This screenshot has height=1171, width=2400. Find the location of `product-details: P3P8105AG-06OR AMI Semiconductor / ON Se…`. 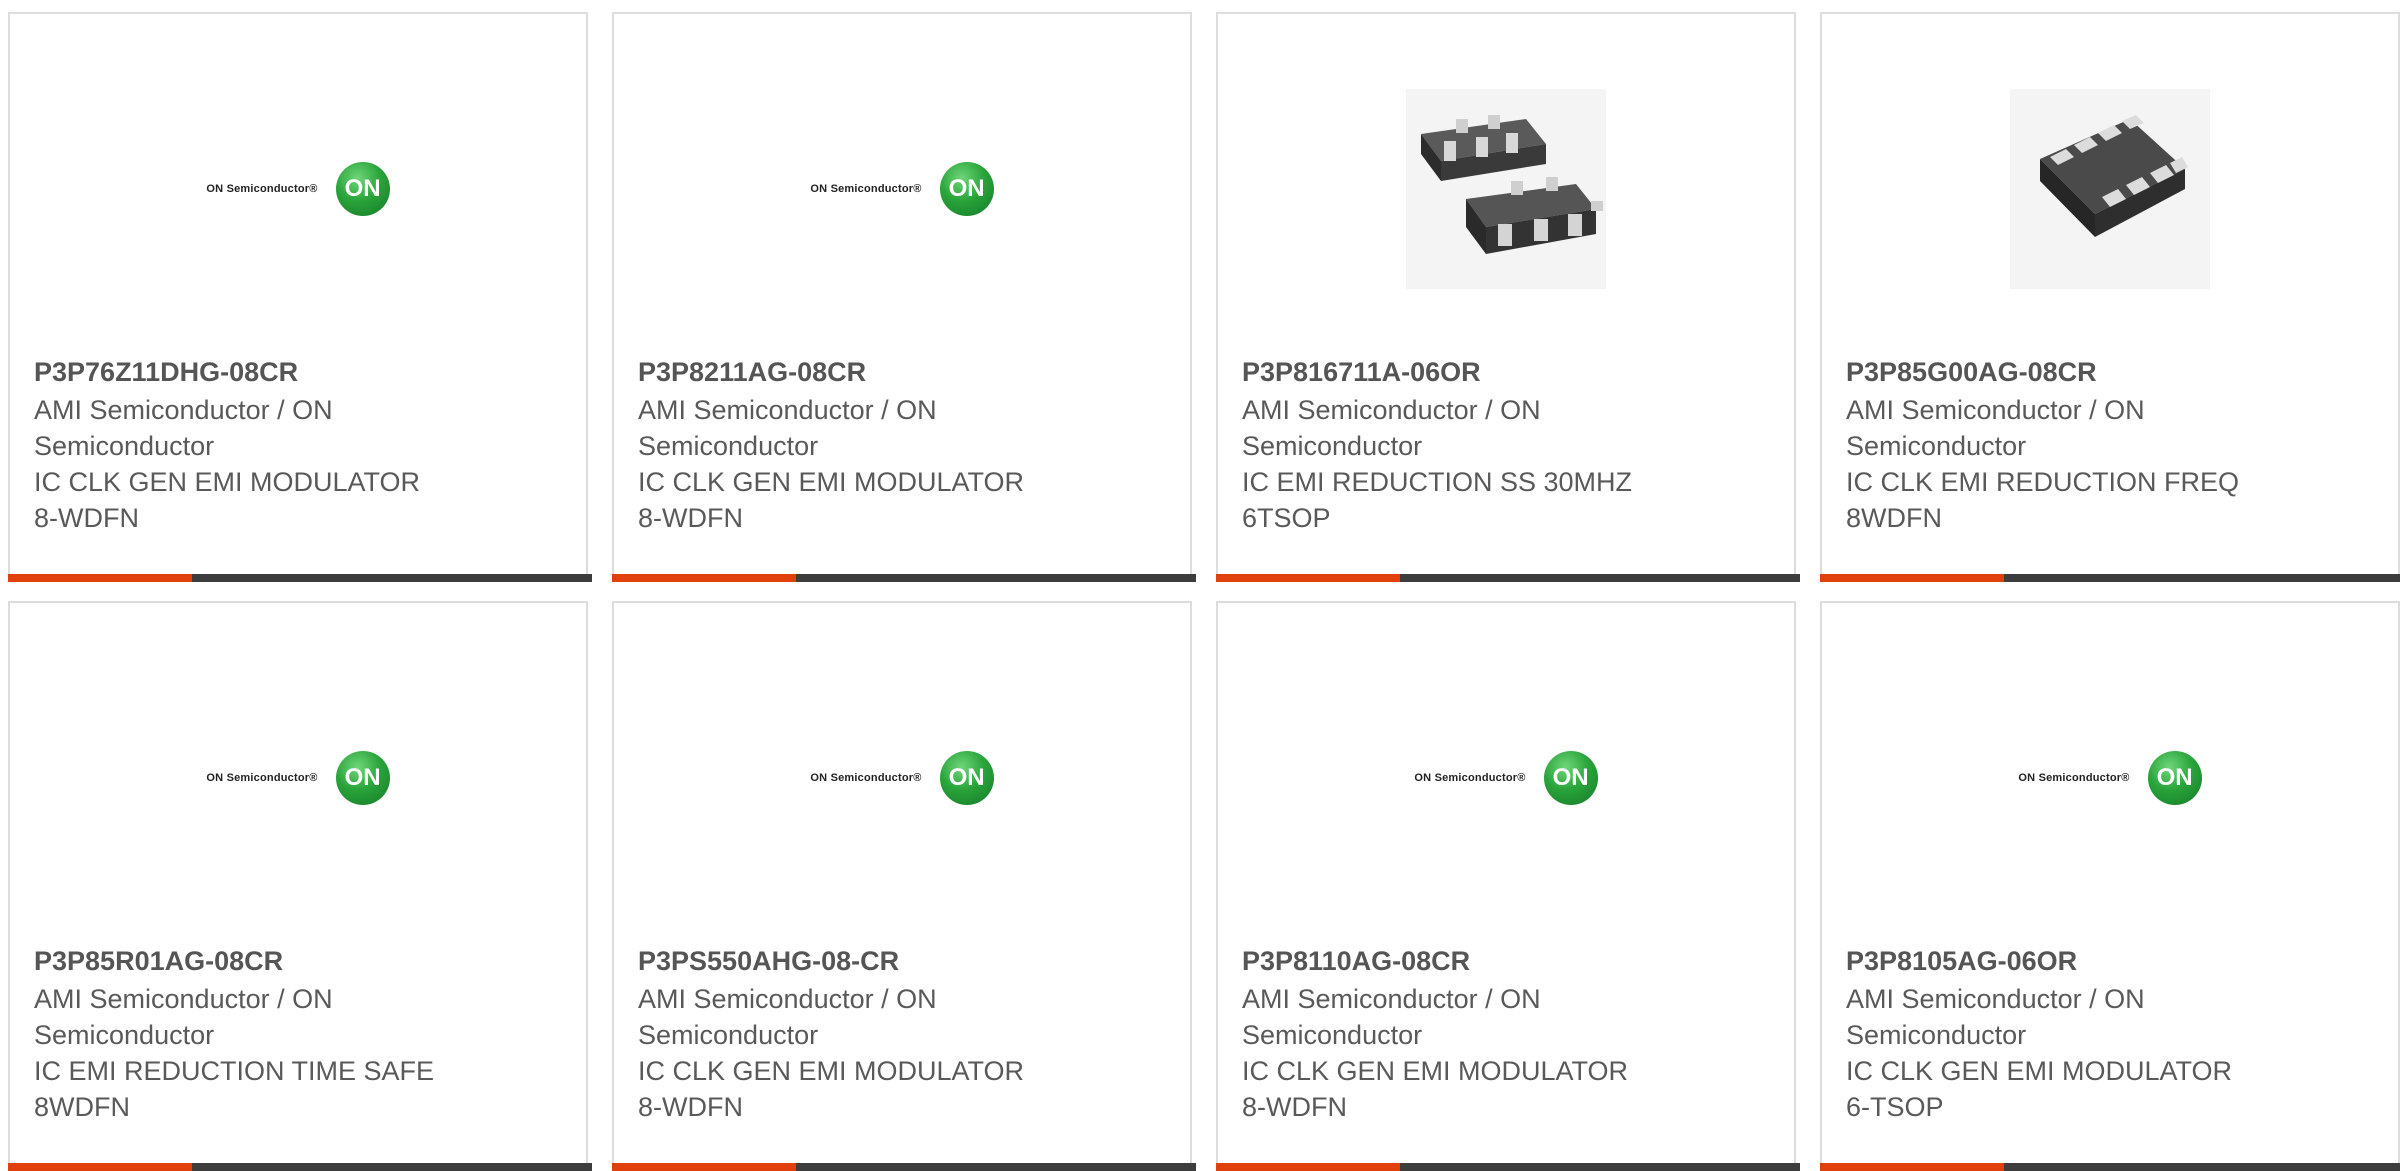

product-details: P3P8105AG-06OR AMI Semiconductor / ON Se… is located at coordinates (2056, 1034).